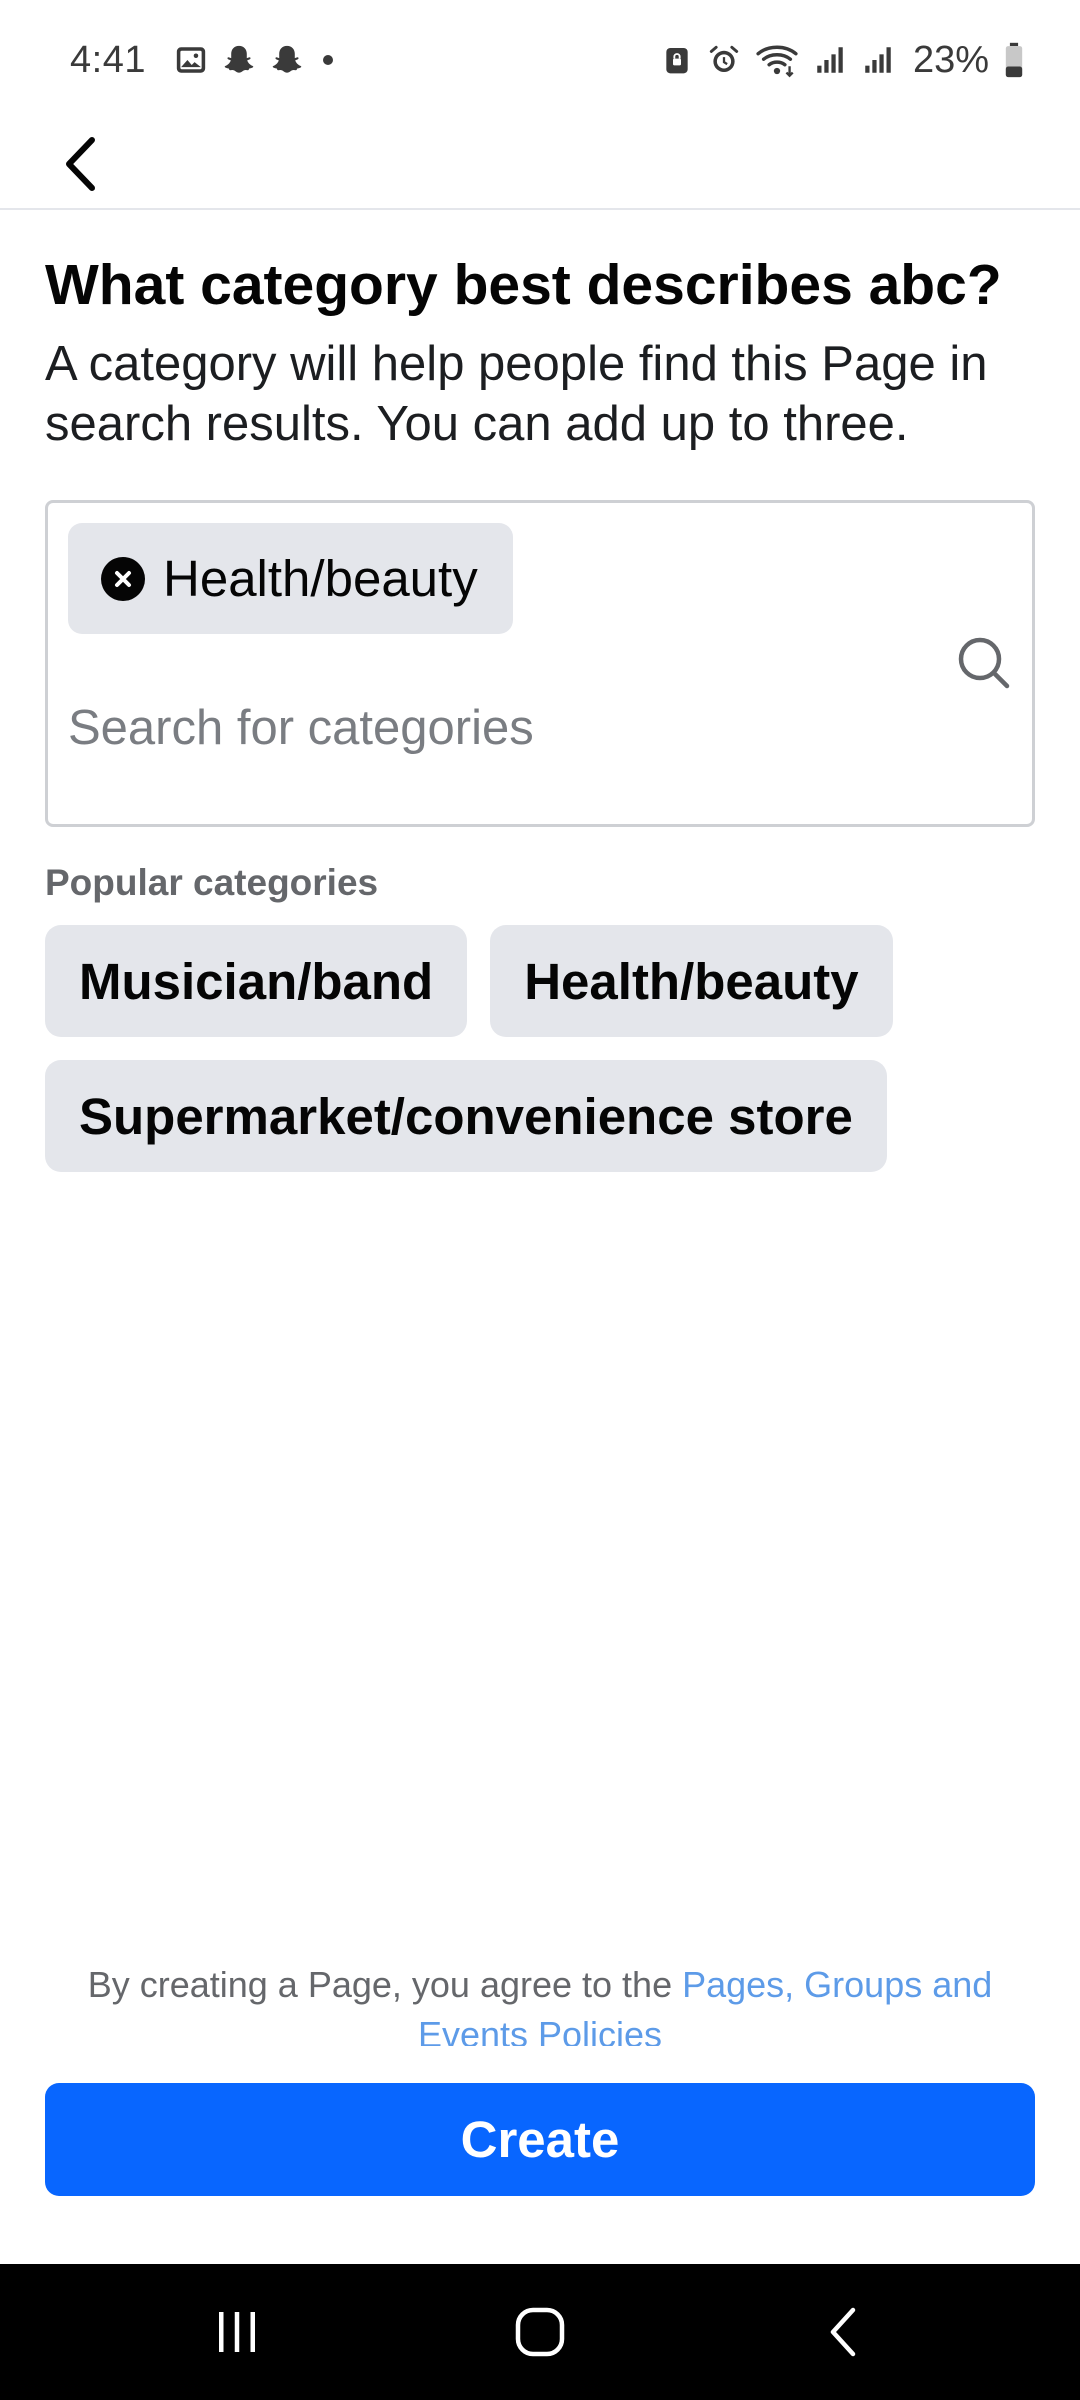  What do you see at coordinates (256, 981) in the screenshot?
I see `category-chip-musician-band: Musician/band` at bounding box center [256, 981].